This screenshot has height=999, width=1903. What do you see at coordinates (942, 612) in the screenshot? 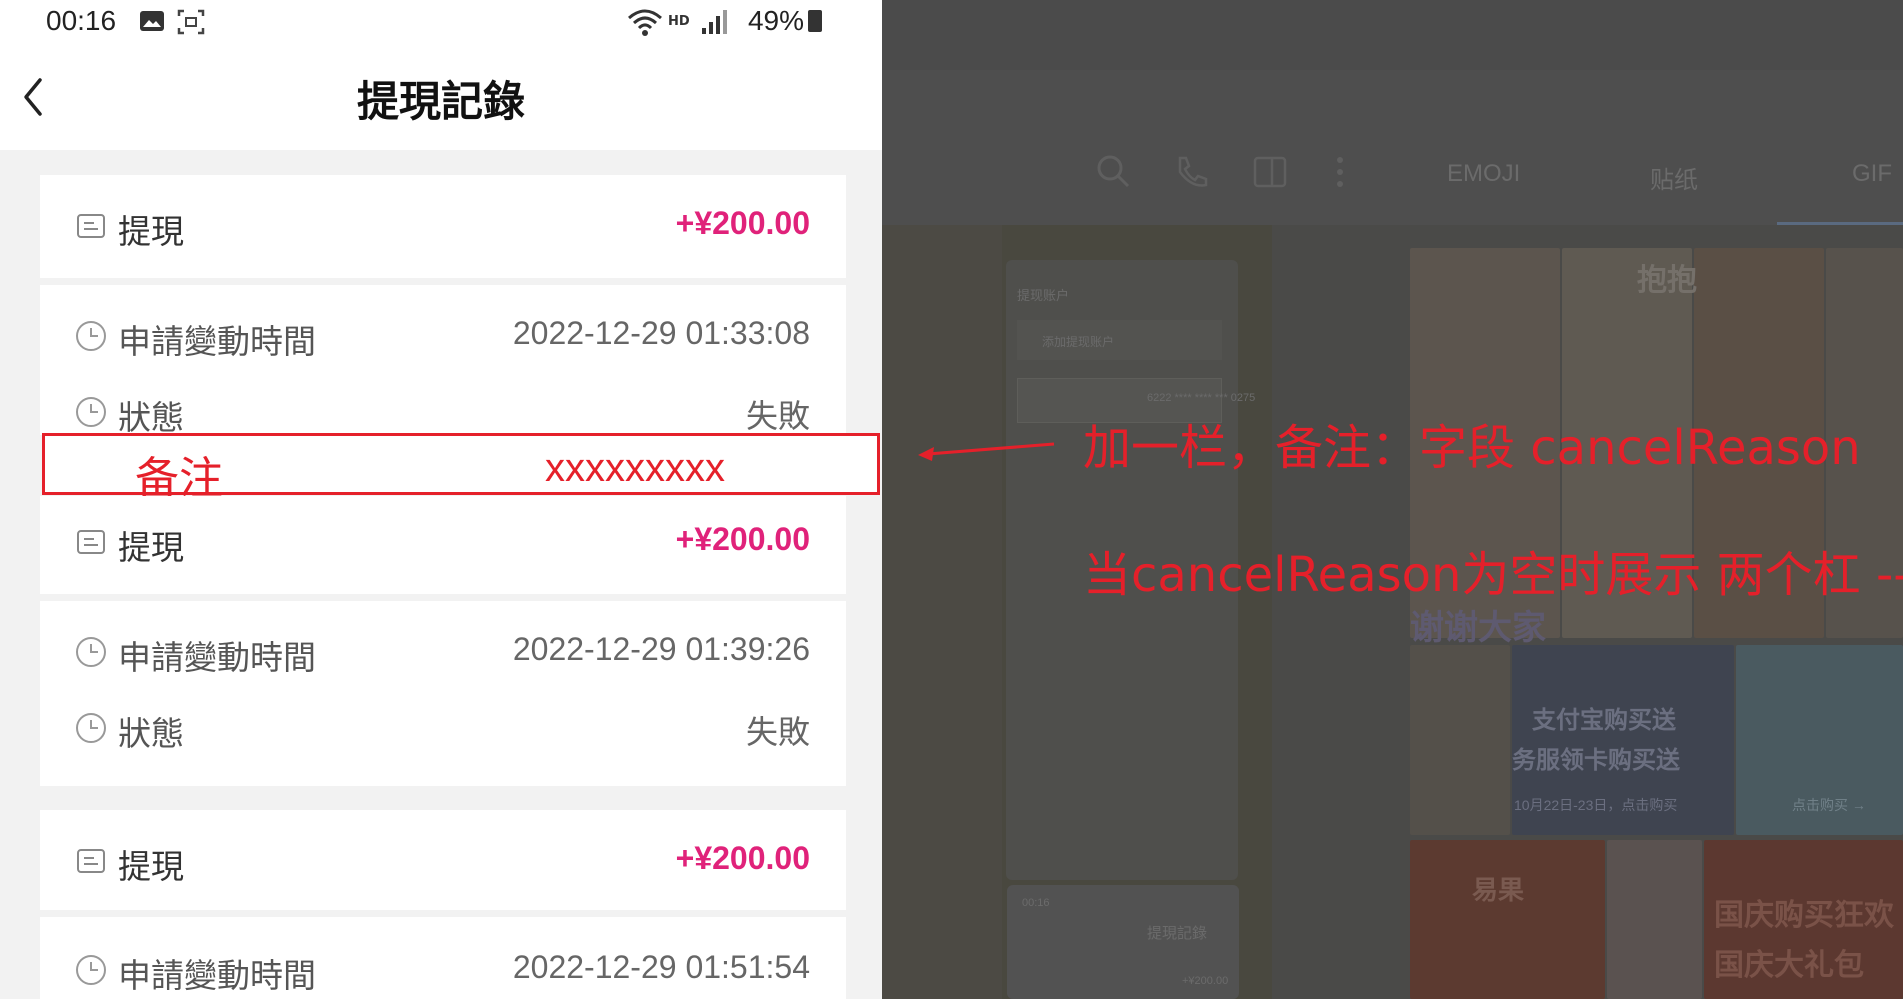
I see `bg-chat-side` at bounding box center [942, 612].